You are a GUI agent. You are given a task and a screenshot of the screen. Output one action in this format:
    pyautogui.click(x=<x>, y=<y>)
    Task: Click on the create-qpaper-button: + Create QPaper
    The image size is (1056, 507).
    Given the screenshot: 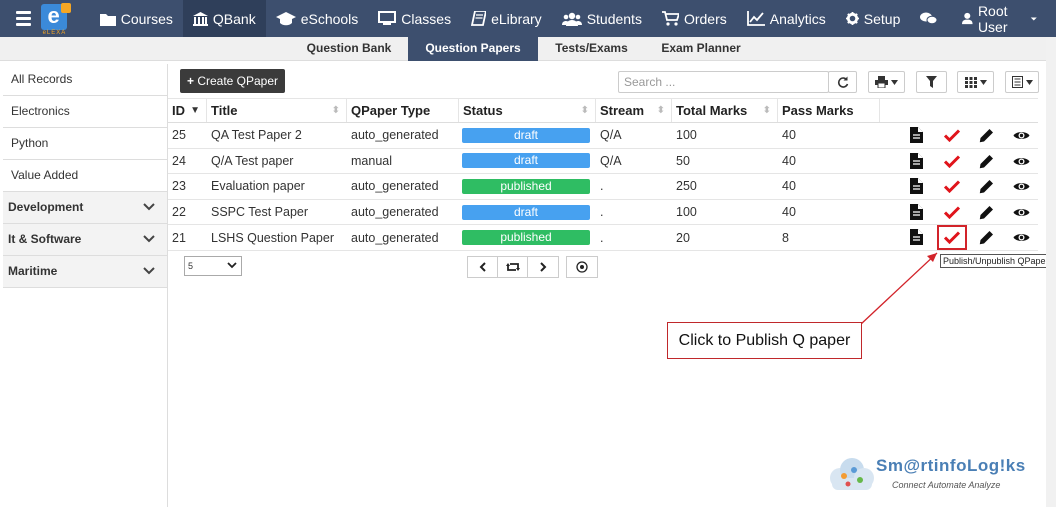 What is the action you would take?
    pyautogui.click(x=232, y=81)
    